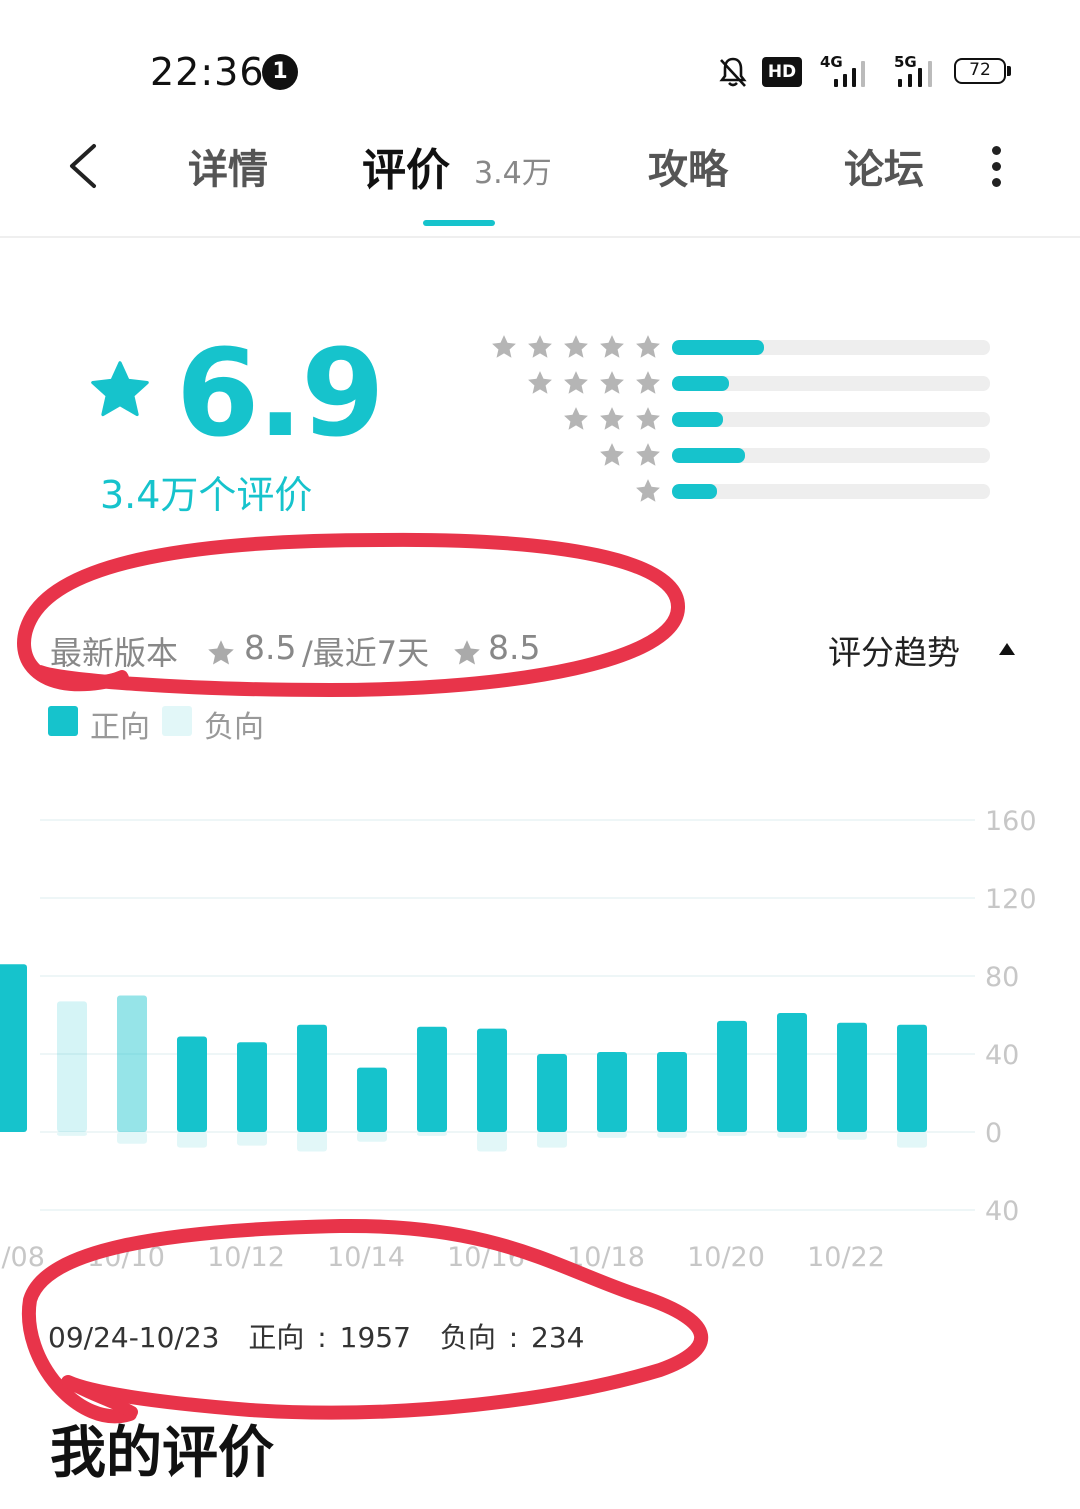 Image resolution: width=1080 pixels, height=1509 pixels. I want to click on battery-tip, so click(1009, 71).